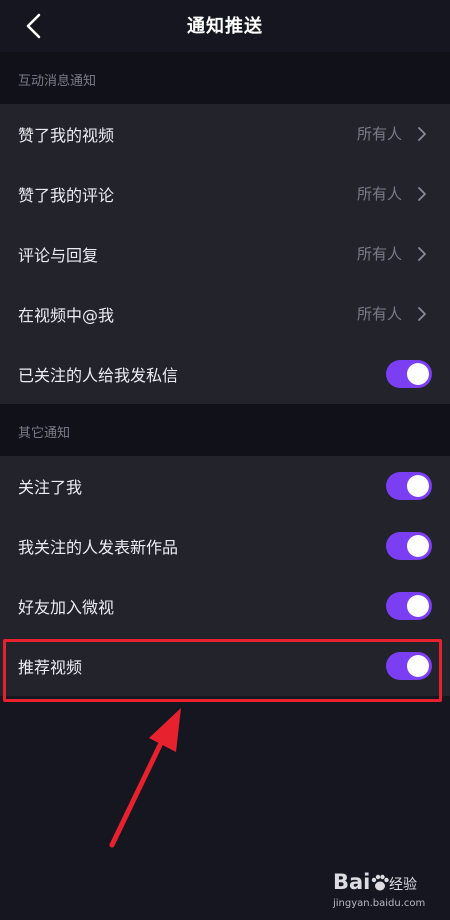  What do you see at coordinates (381, 882) in the screenshot?
I see `paw-icon` at bounding box center [381, 882].